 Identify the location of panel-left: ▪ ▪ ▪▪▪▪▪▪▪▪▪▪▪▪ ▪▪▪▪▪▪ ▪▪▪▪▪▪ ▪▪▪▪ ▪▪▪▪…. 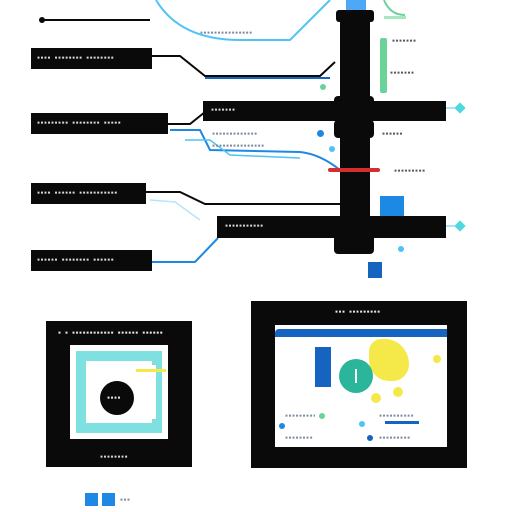
(119, 394).